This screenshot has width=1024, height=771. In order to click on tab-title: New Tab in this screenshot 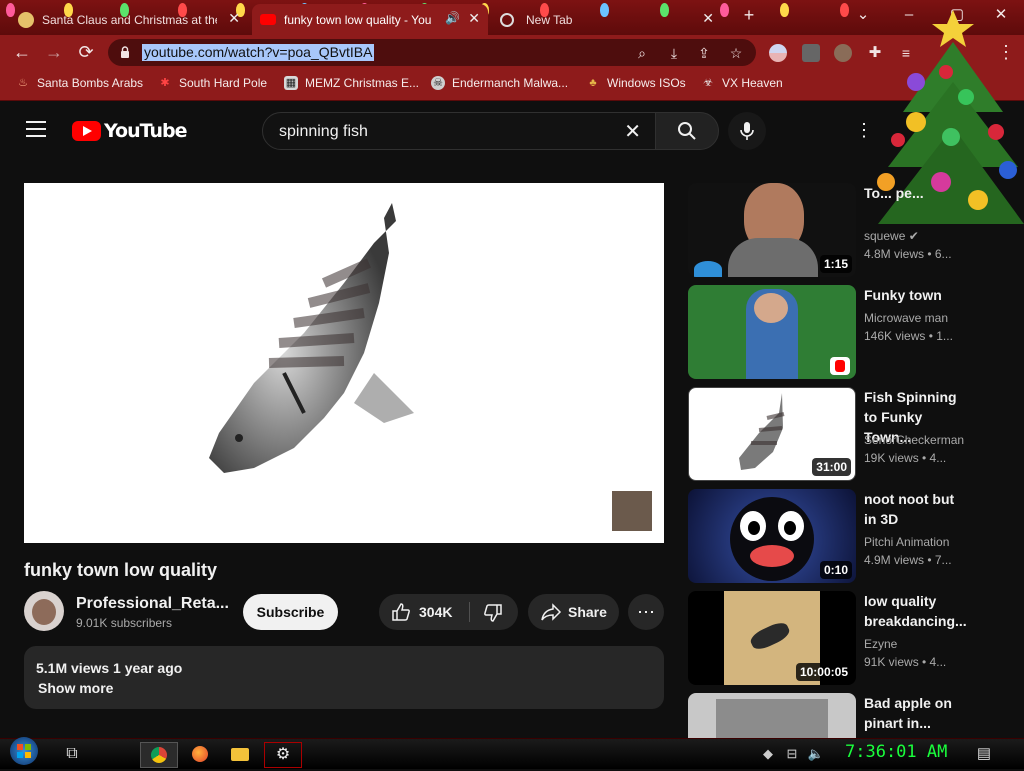, I will do `click(549, 19)`.